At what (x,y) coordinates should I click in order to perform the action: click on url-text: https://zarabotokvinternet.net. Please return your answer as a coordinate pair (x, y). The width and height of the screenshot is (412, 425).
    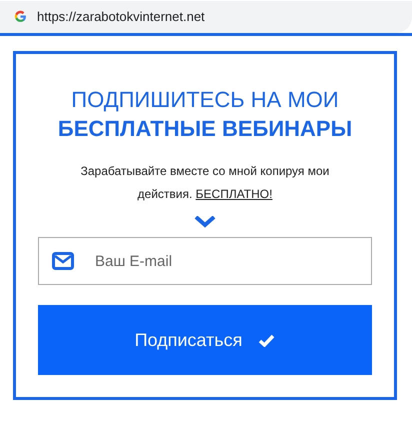
    Looking at the image, I should click on (121, 16).